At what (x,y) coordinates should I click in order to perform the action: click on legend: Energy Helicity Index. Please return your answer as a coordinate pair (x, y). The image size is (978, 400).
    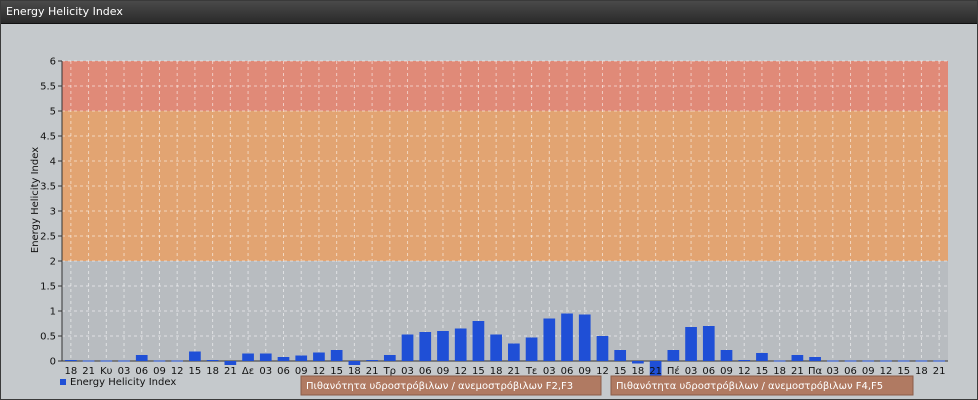
    Looking at the image, I should click on (118, 382).